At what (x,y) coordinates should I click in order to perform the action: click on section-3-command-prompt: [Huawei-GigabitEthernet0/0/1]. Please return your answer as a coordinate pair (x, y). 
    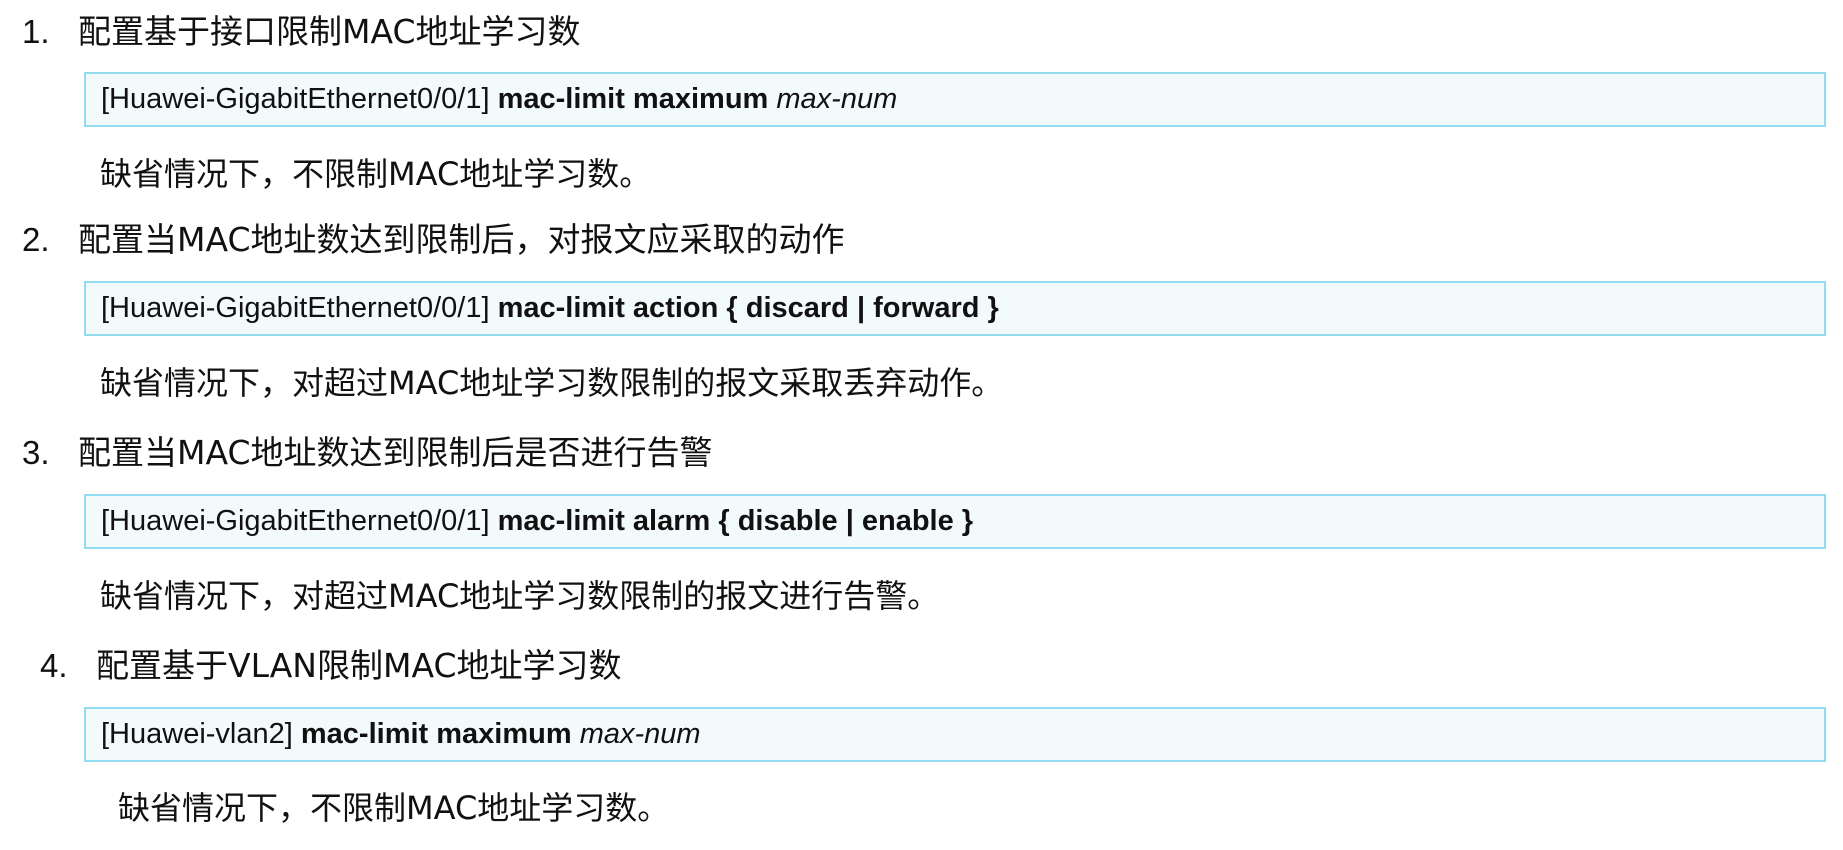
    Looking at the image, I should click on (295, 521).